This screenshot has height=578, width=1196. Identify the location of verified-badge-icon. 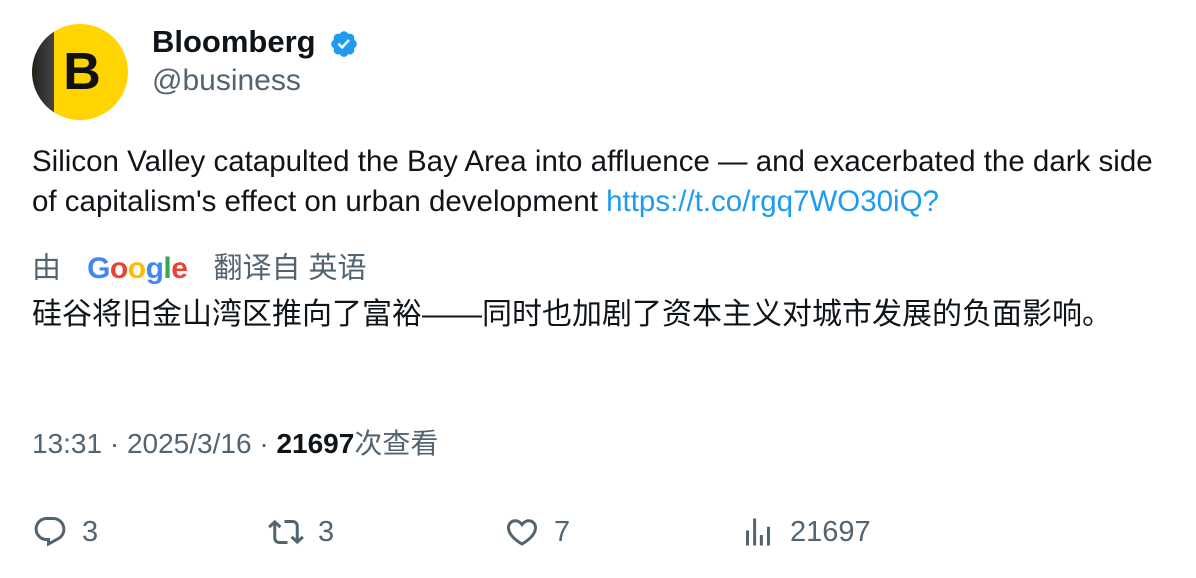
(344, 44).